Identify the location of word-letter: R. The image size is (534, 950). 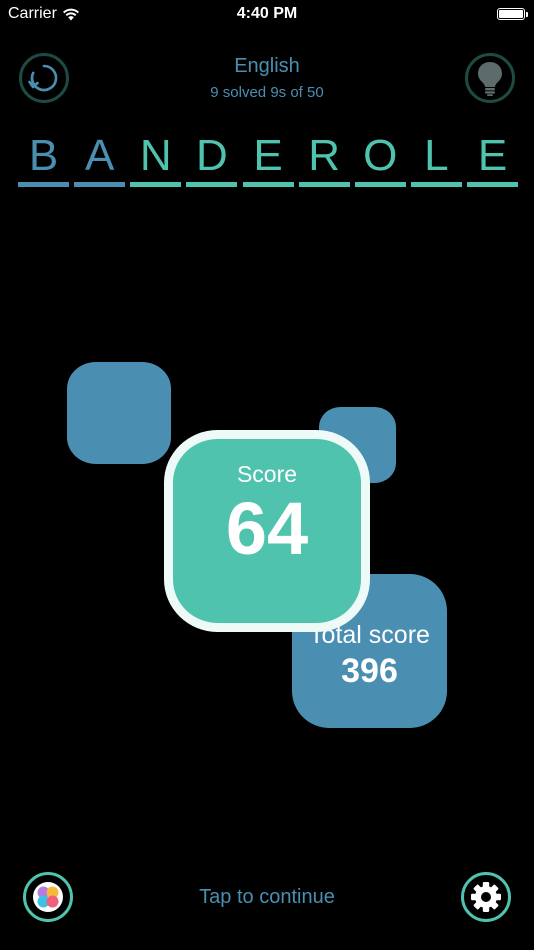
(324, 159).